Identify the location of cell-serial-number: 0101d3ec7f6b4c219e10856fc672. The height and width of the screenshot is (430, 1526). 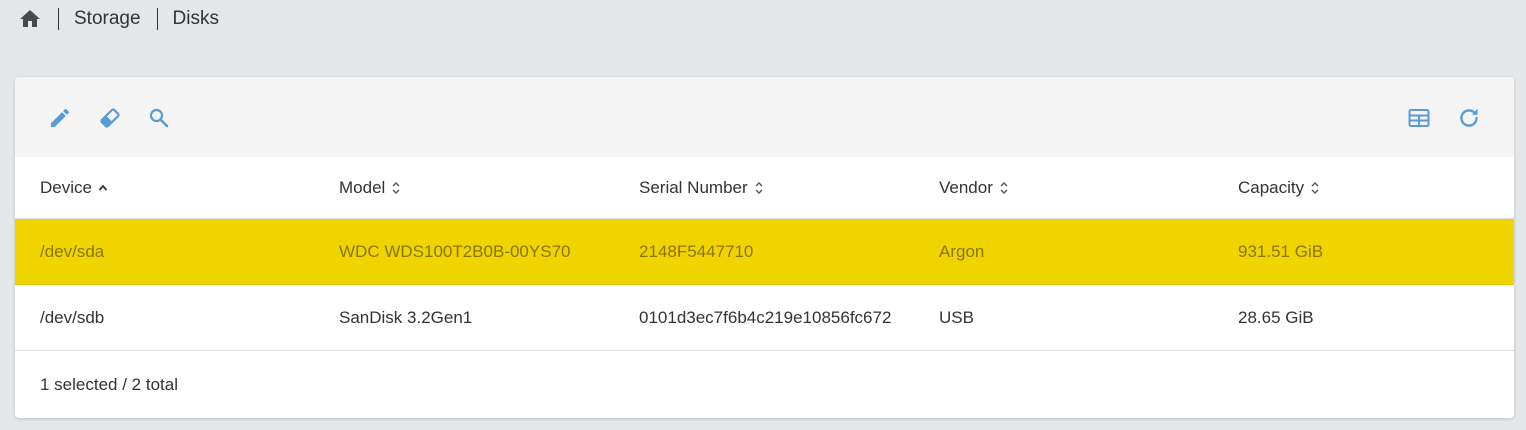
(765, 317).